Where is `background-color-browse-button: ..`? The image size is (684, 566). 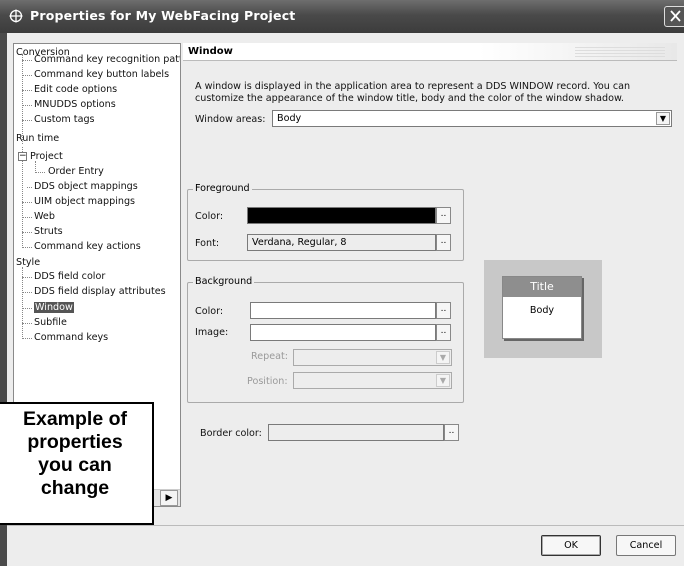
background-color-browse-button: .. is located at coordinates (443, 310).